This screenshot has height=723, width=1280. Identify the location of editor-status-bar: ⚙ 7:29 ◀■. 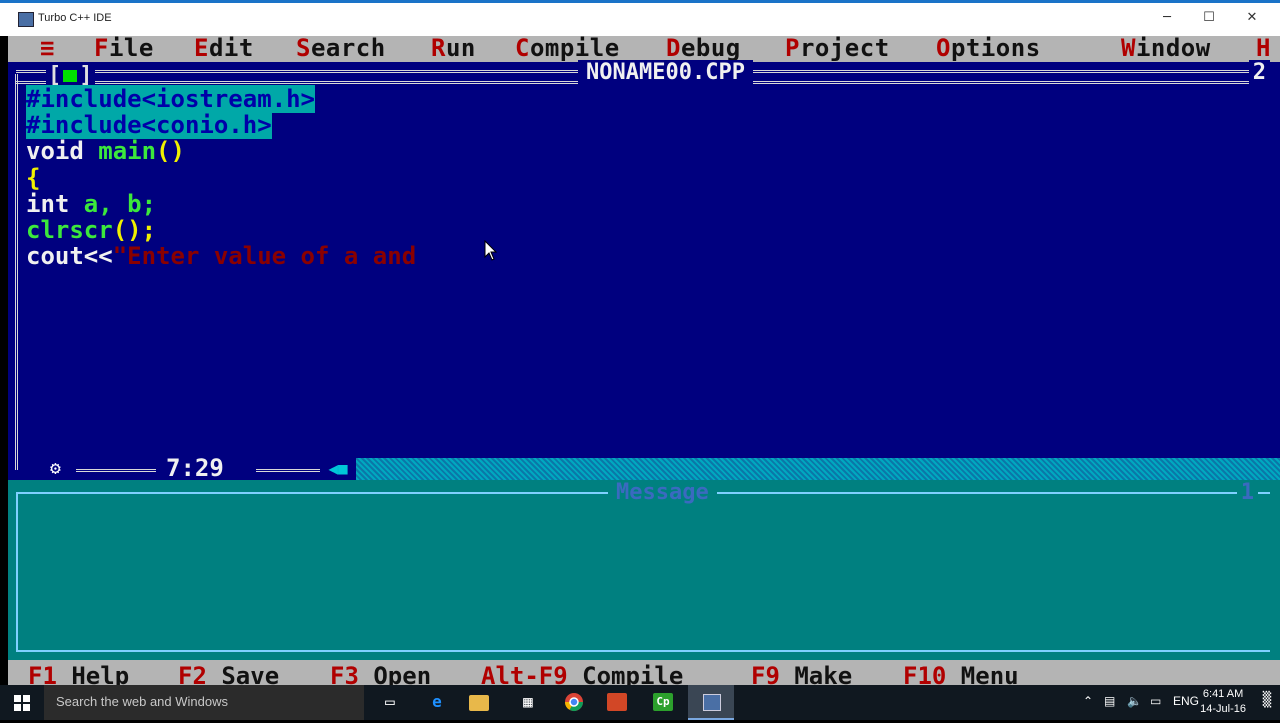
(648, 468).